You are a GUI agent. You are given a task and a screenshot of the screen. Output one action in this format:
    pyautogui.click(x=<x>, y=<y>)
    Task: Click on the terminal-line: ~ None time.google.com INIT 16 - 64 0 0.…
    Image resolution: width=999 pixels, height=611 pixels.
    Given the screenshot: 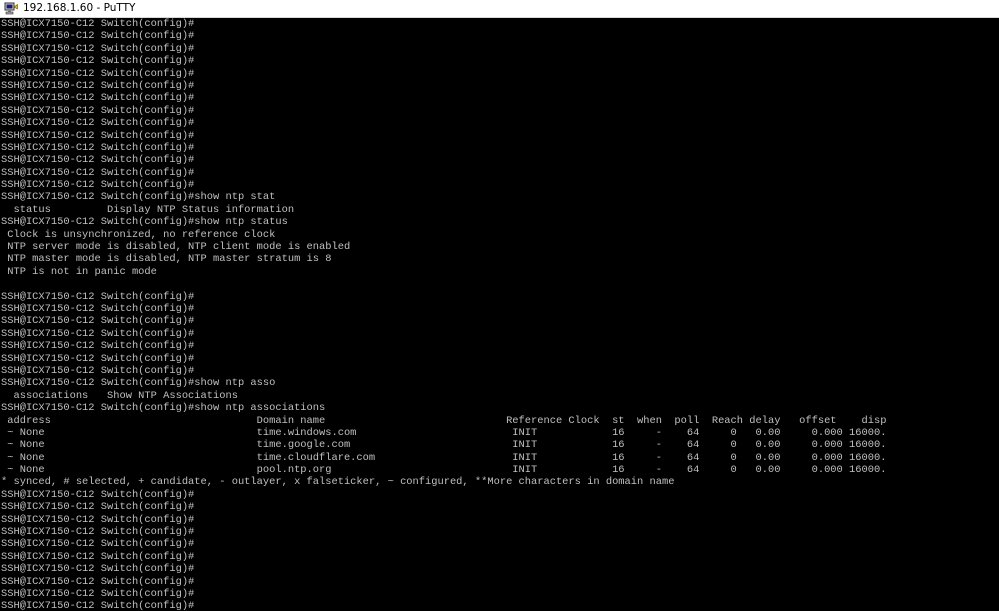 What is the action you would take?
    pyautogui.click(x=443, y=445)
    